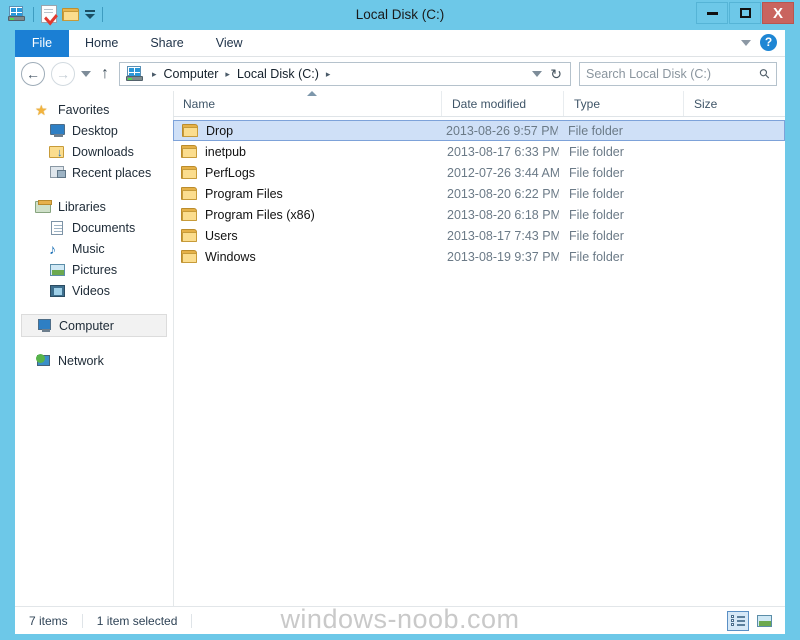 The height and width of the screenshot is (640, 800). What do you see at coordinates (94, 109) in the screenshot?
I see `sidebar-item-favorites: ★ Favorites` at bounding box center [94, 109].